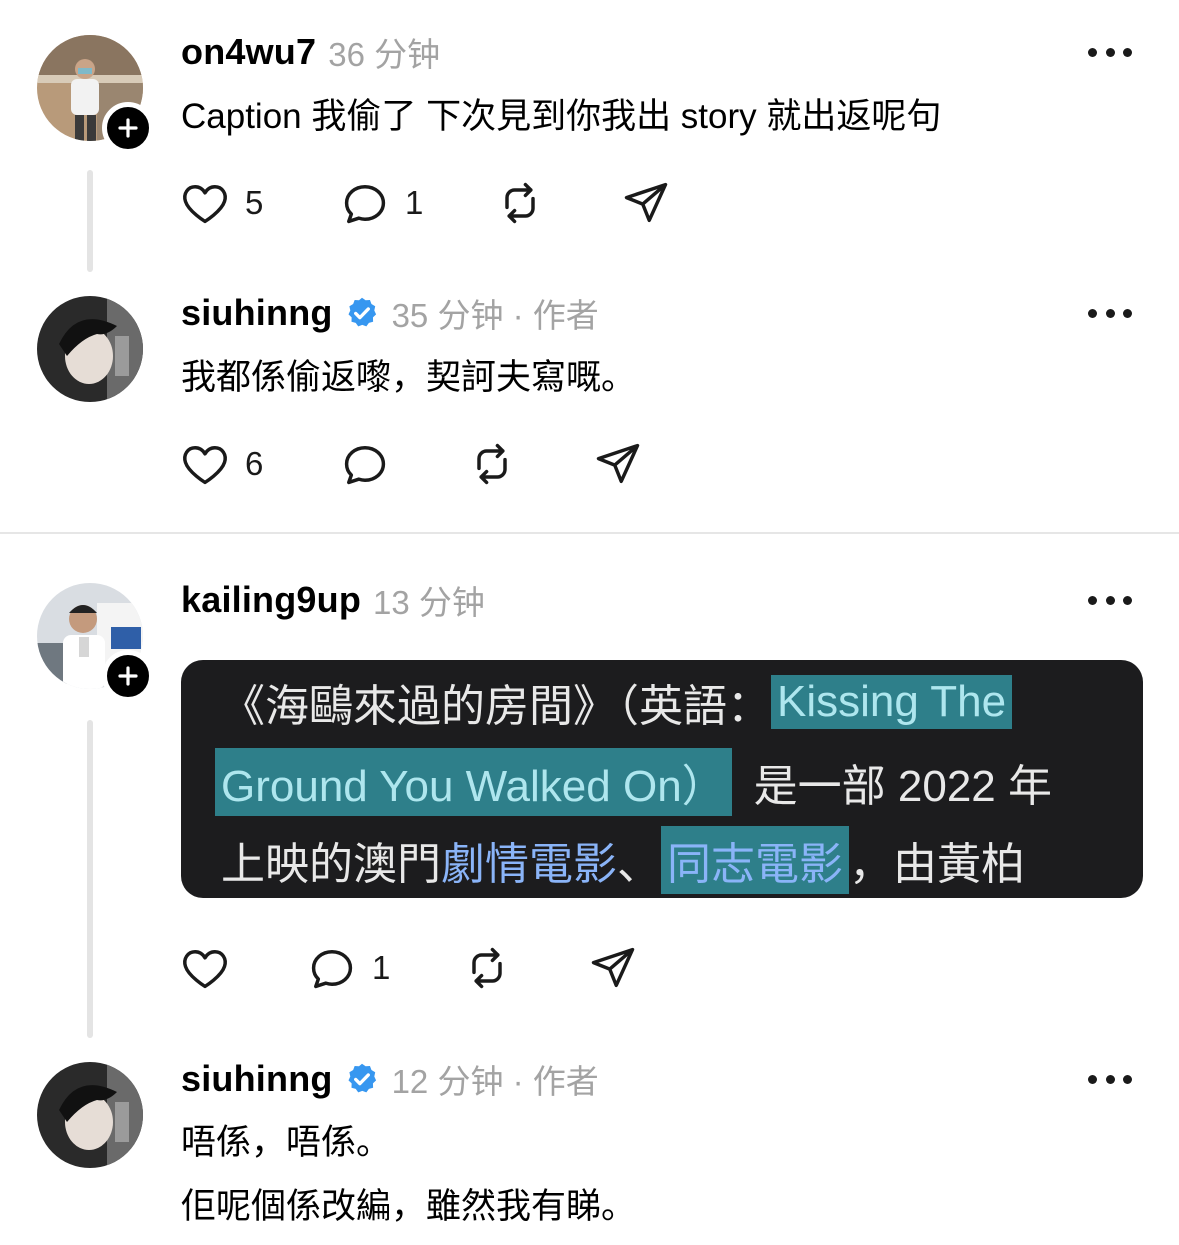 The width and height of the screenshot is (1179, 1245). Describe the element at coordinates (429, 602) in the screenshot. I see `timestamp: 13 分钟` at that location.